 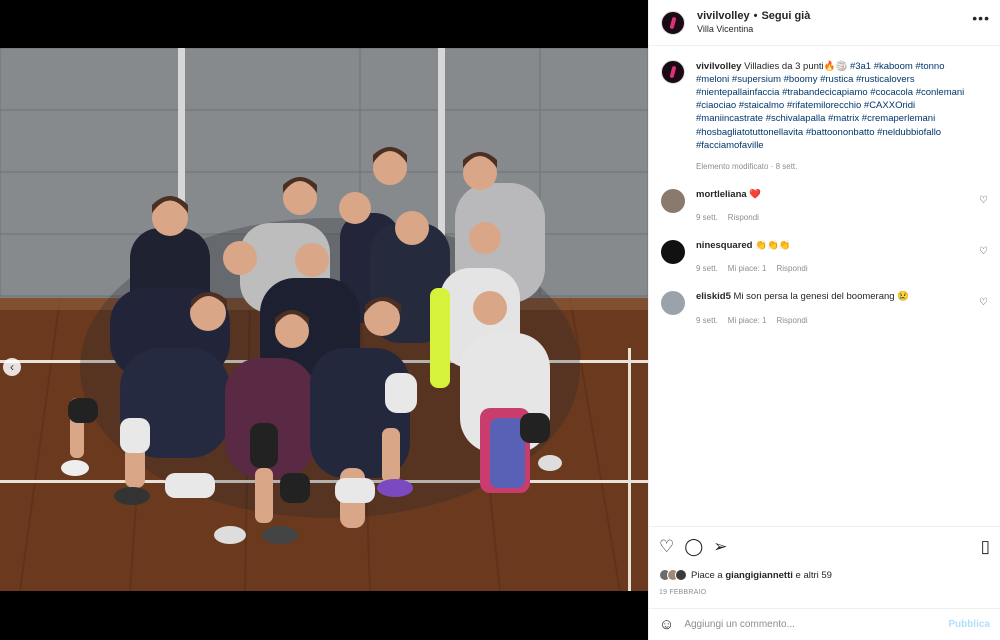 What do you see at coordinates (821, 297) in the screenshot?
I see `comment-text: Mi son persa la genesi del boomerang 😢` at bounding box center [821, 297].